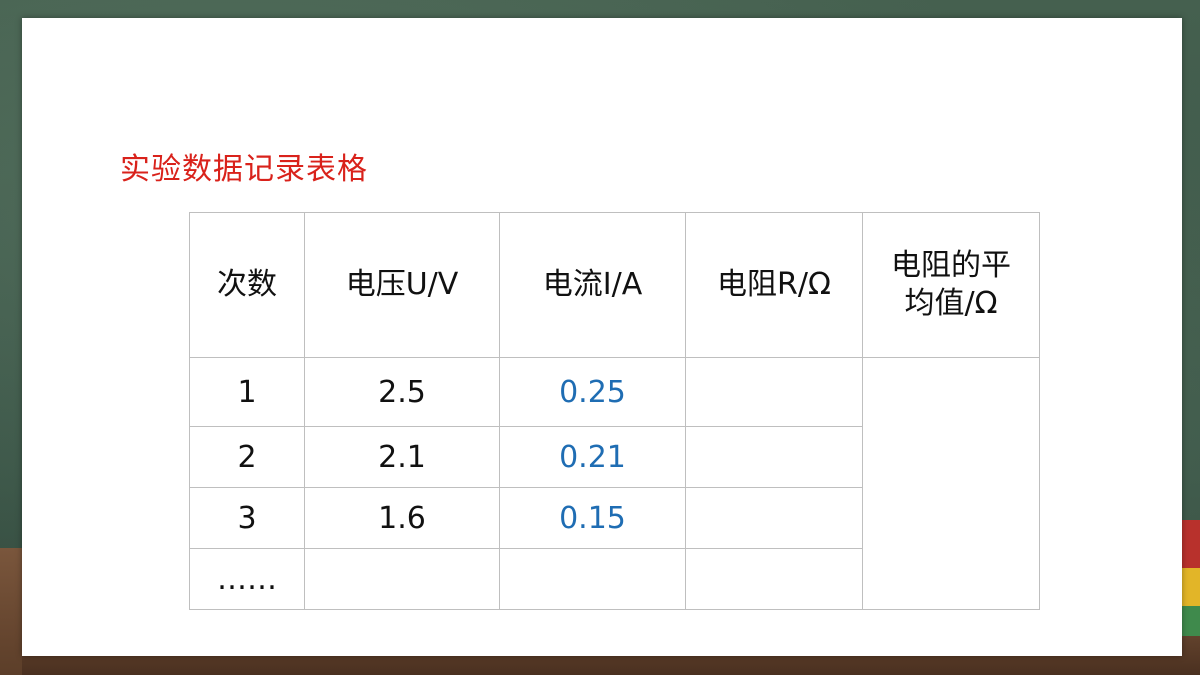 This screenshot has width=1200, height=675. I want to click on header-average-resistance: 电阻的平均值/Ω, so click(951, 285).